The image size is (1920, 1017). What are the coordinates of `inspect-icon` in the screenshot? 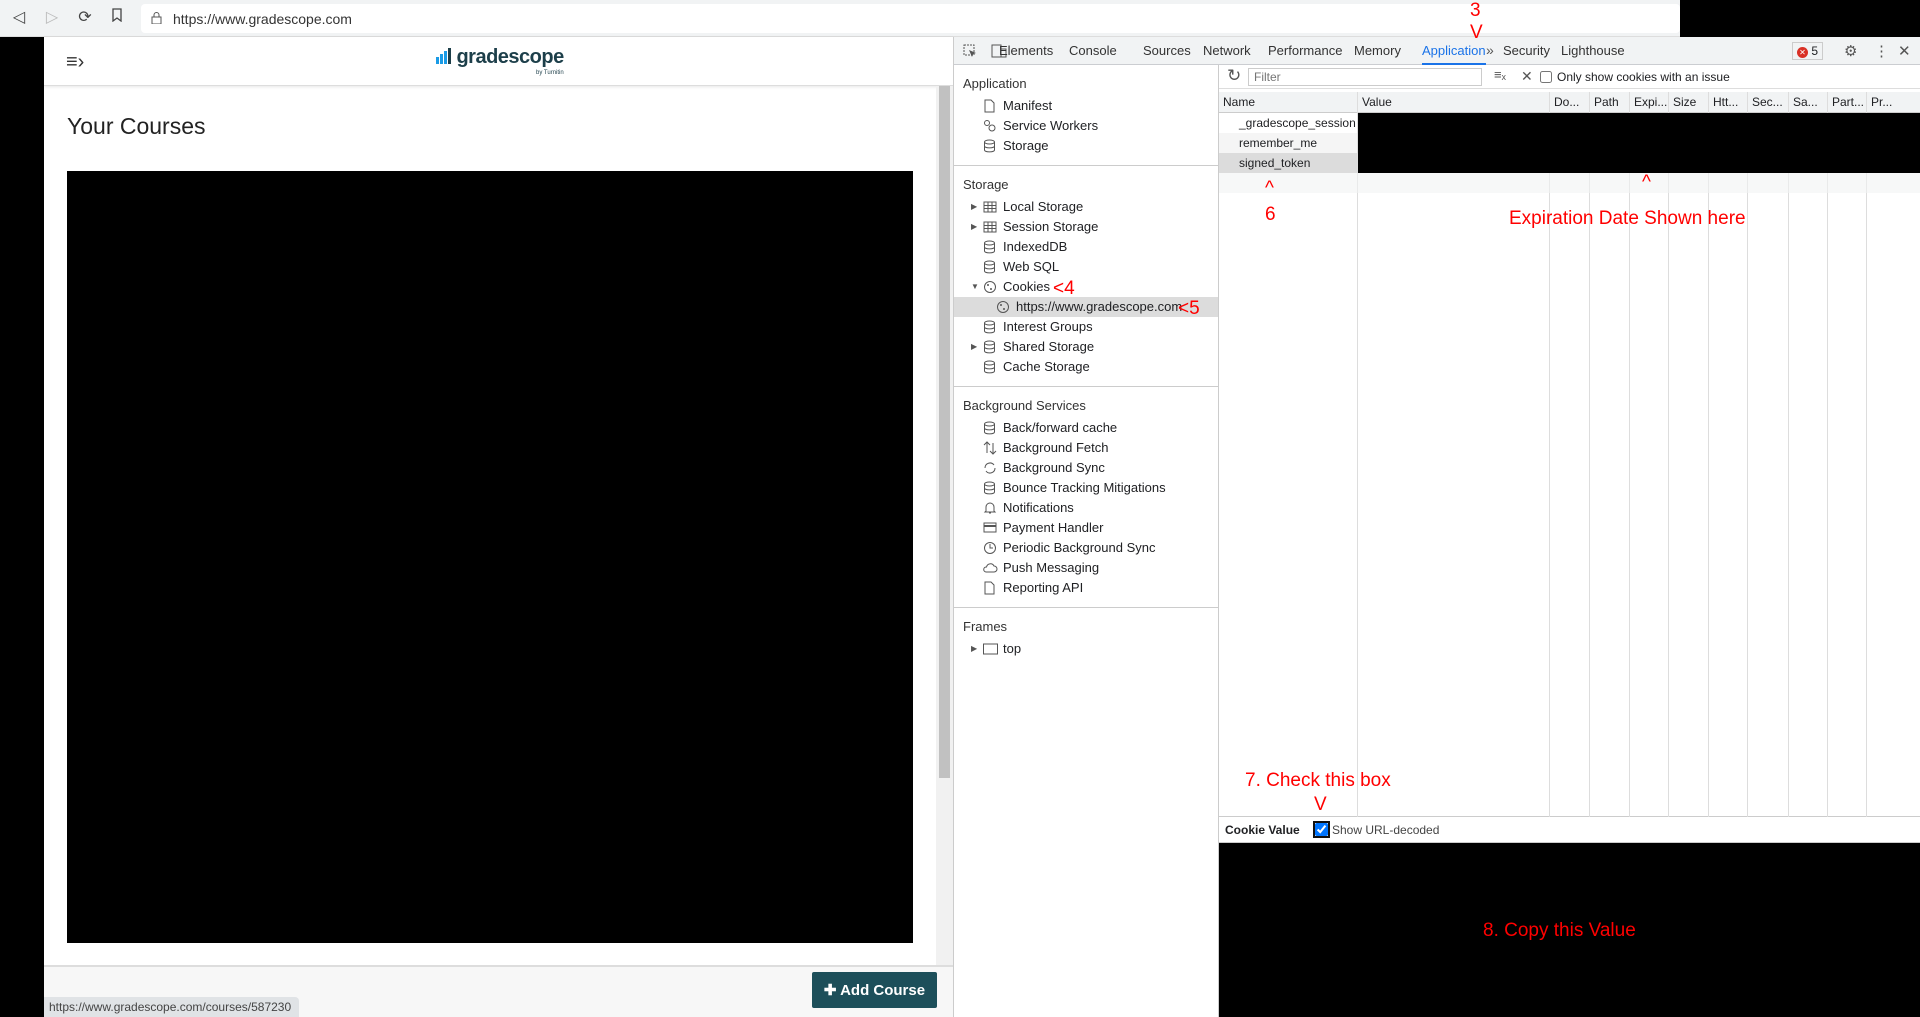 It's located at (970, 51).